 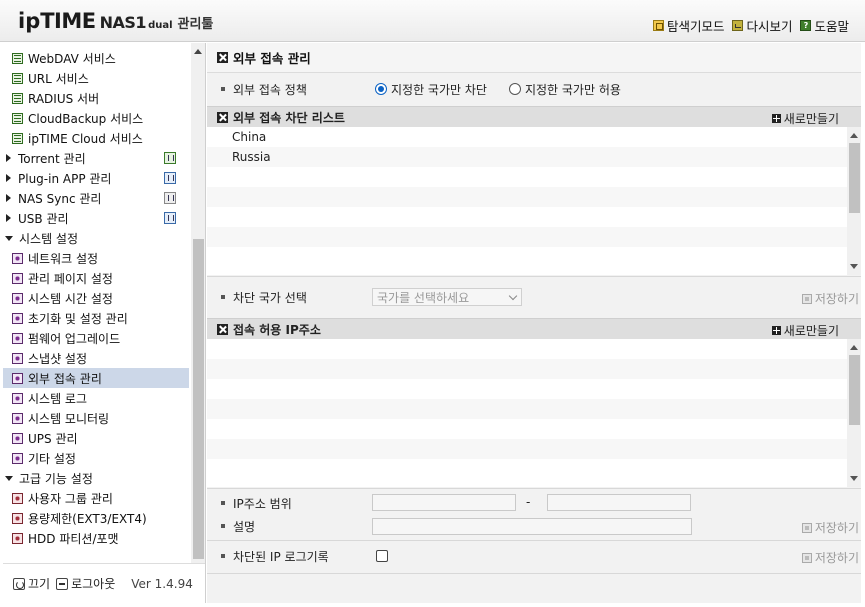 I want to click on sidebar-item-label: 네트워크 설정, so click(x=63, y=258).